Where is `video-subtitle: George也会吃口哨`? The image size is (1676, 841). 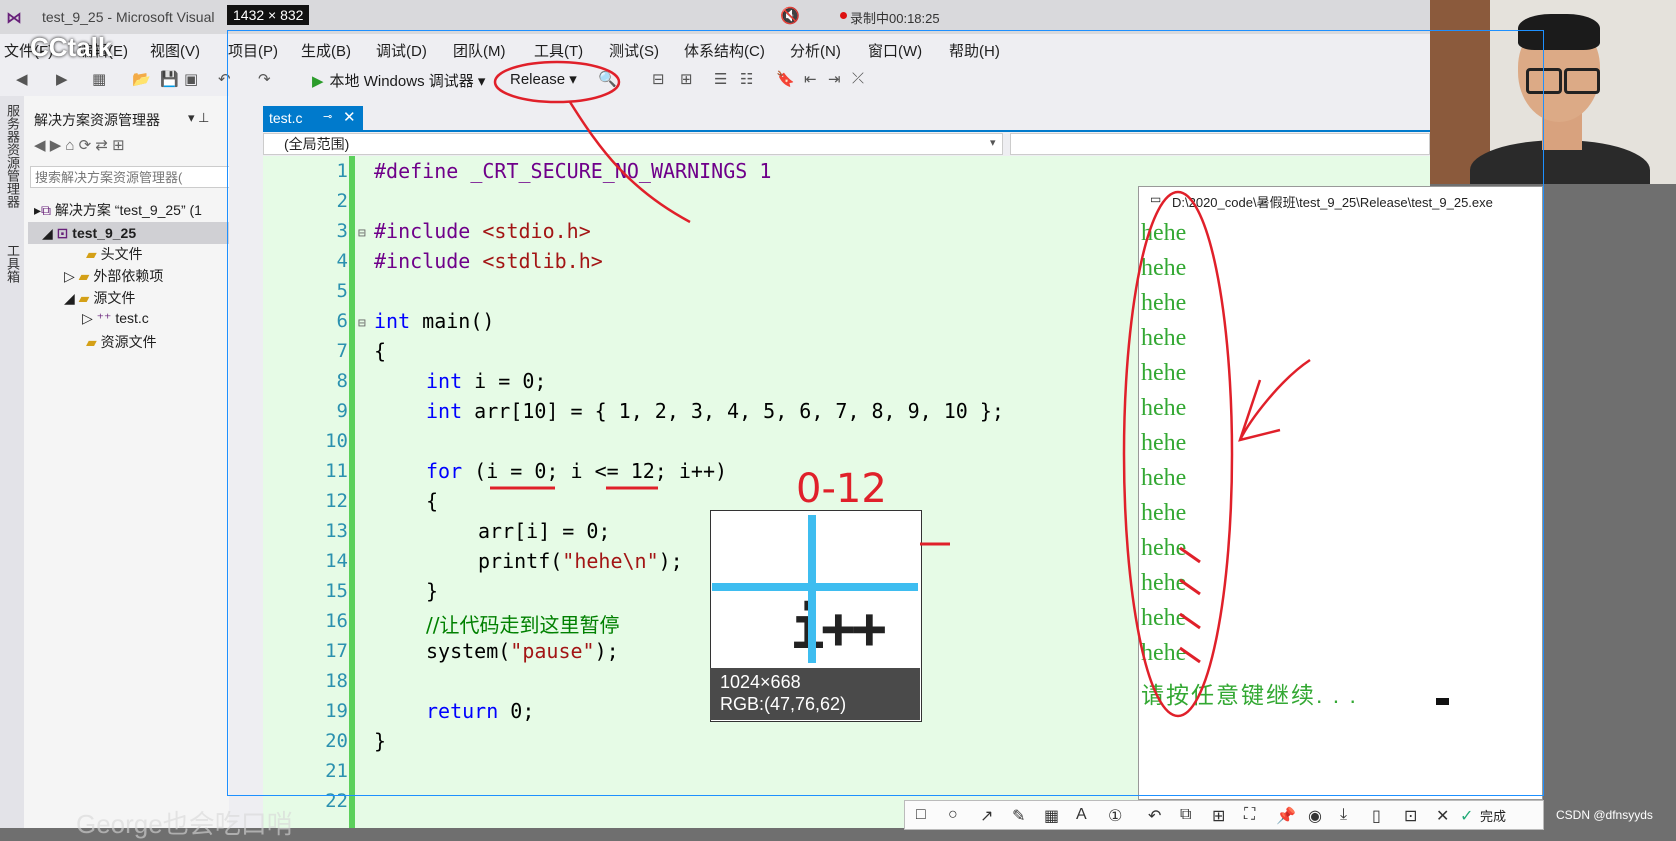 video-subtitle: George也会吃口哨 is located at coordinates (184, 824).